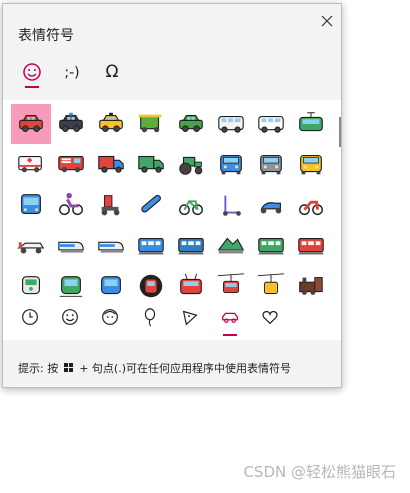 This screenshot has width=410, height=493. I want to click on taxi-icon, so click(111, 122).